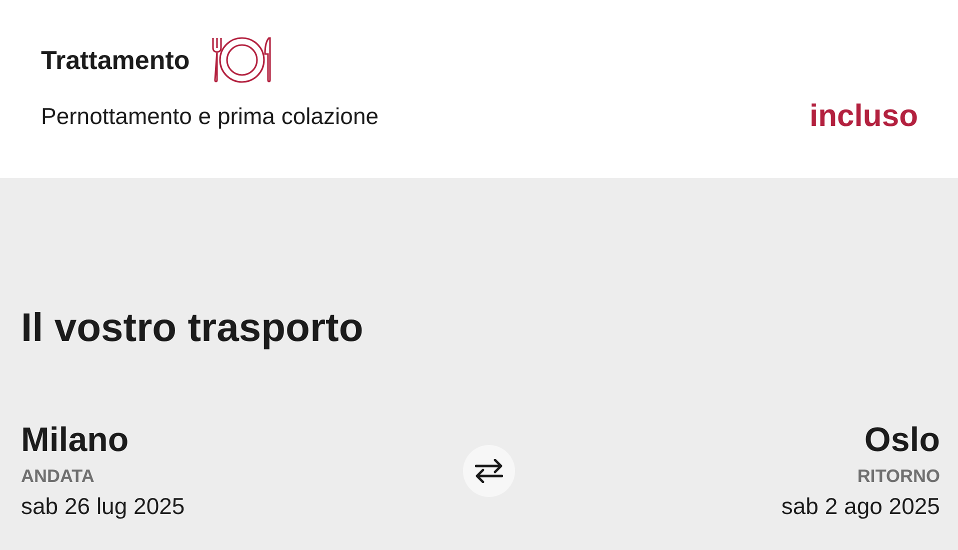  What do you see at coordinates (57, 476) in the screenshot?
I see `leg-label: ANDATA` at bounding box center [57, 476].